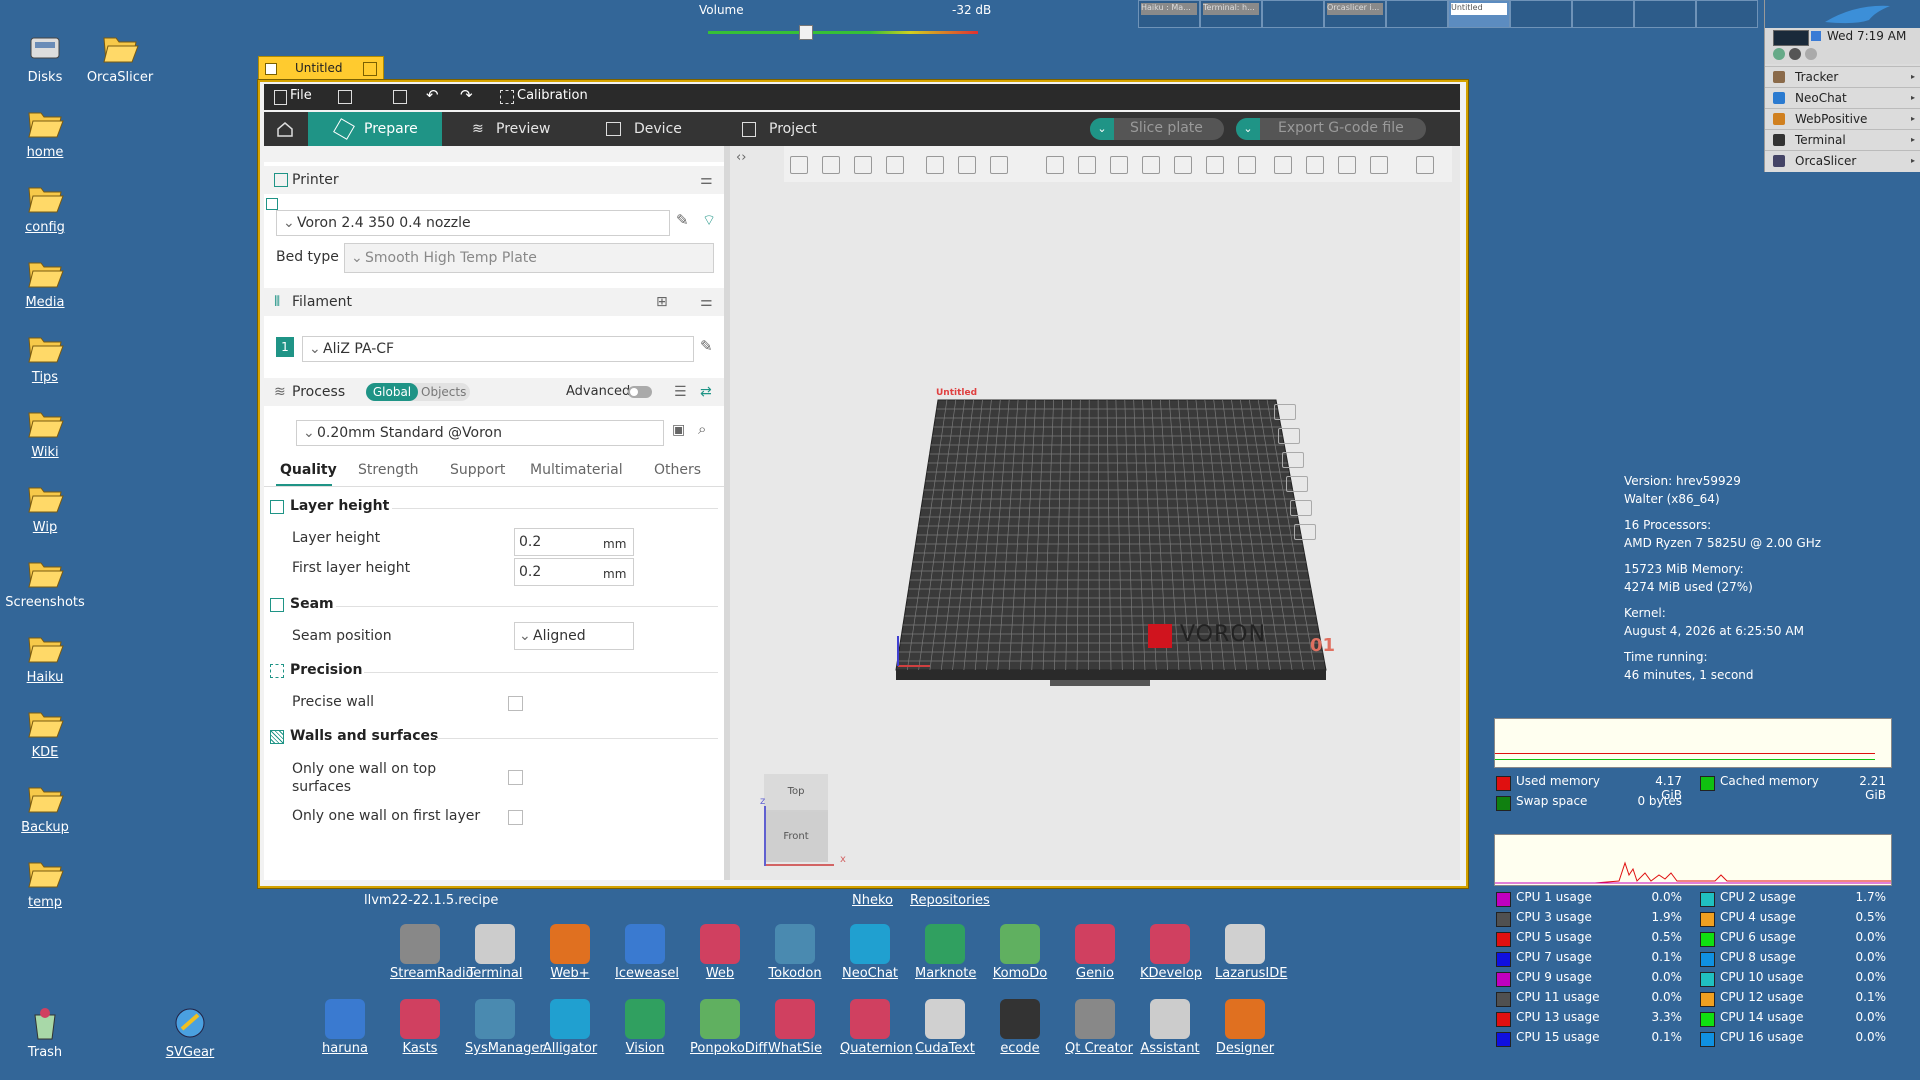 This screenshot has width=1920, height=1080. Describe the element at coordinates (400, 97) in the screenshot. I see `save-icon` at that location.